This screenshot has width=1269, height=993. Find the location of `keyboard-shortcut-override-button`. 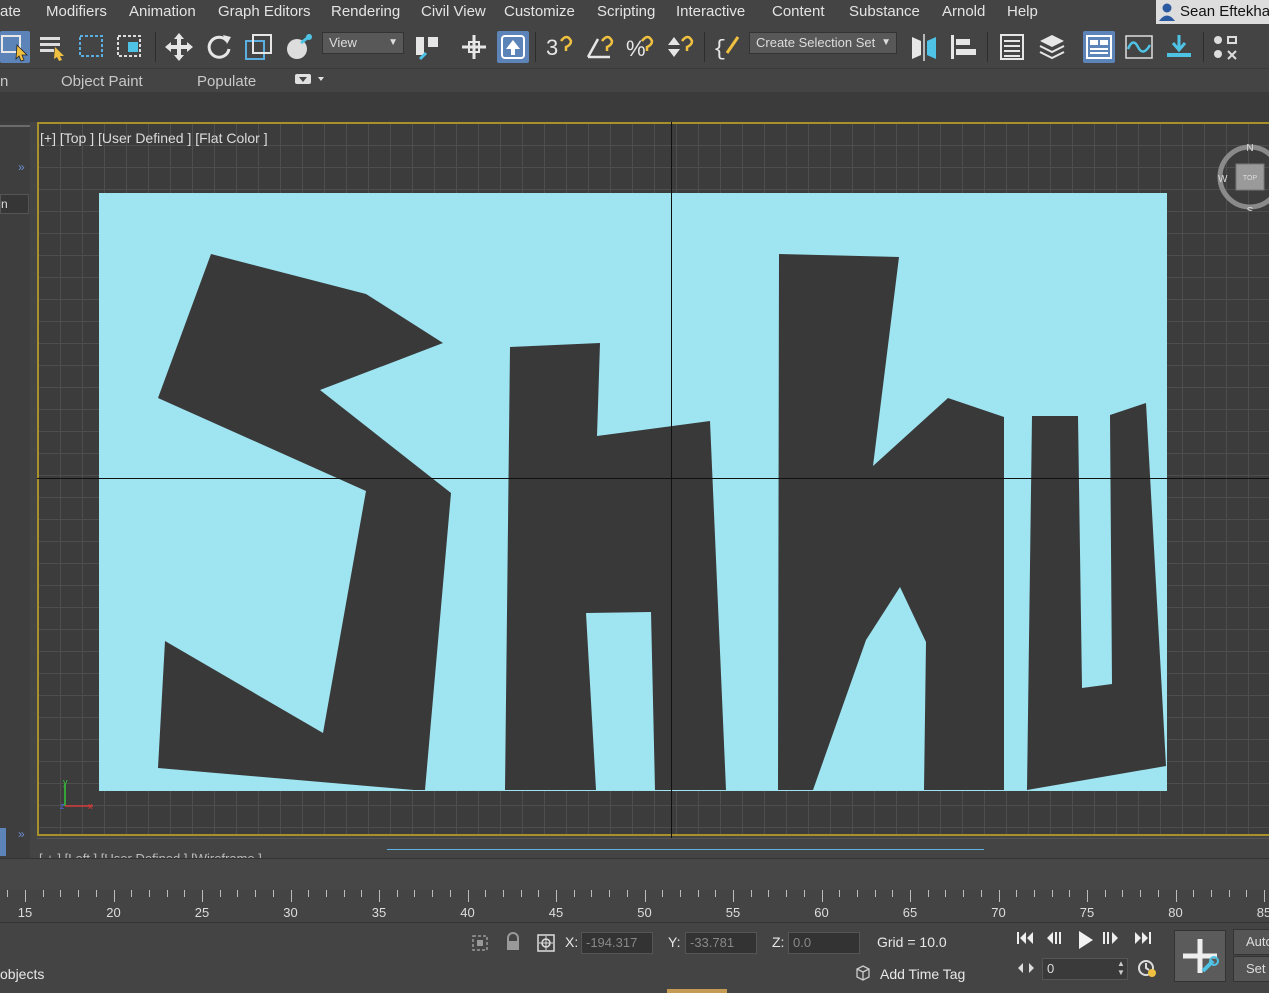

keyboard-shortcut-override-button is located at coordinates (513, 47).